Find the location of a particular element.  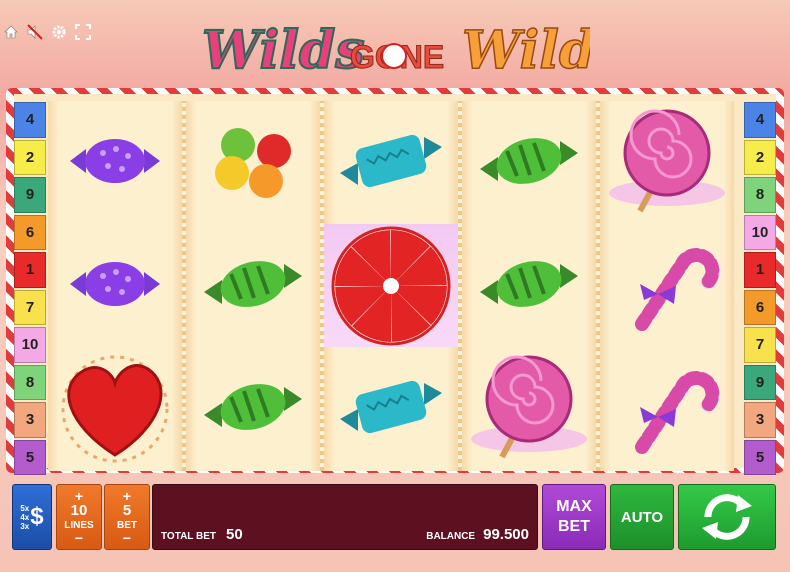

fullscreen-icon is located at coordinates (83, 32).